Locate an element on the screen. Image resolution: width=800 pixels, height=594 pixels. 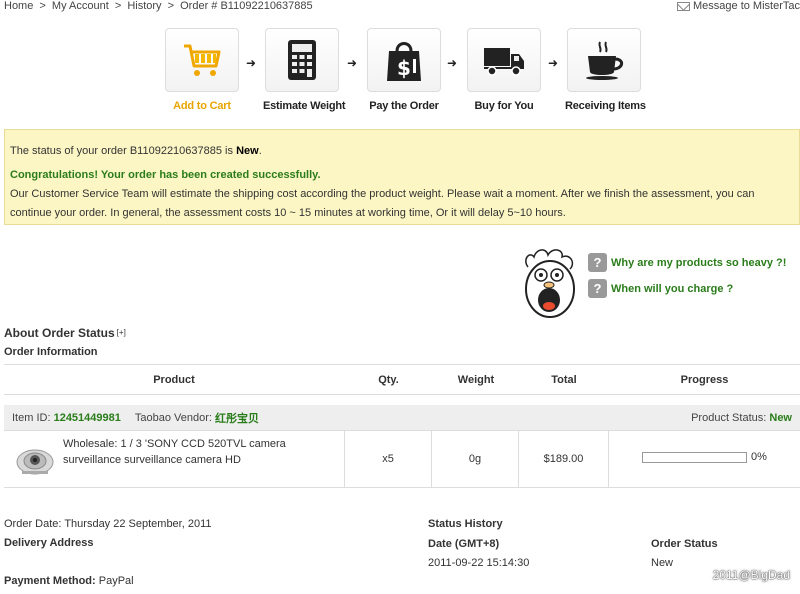
col-progress: Progress is located at coordinates (704, 379).